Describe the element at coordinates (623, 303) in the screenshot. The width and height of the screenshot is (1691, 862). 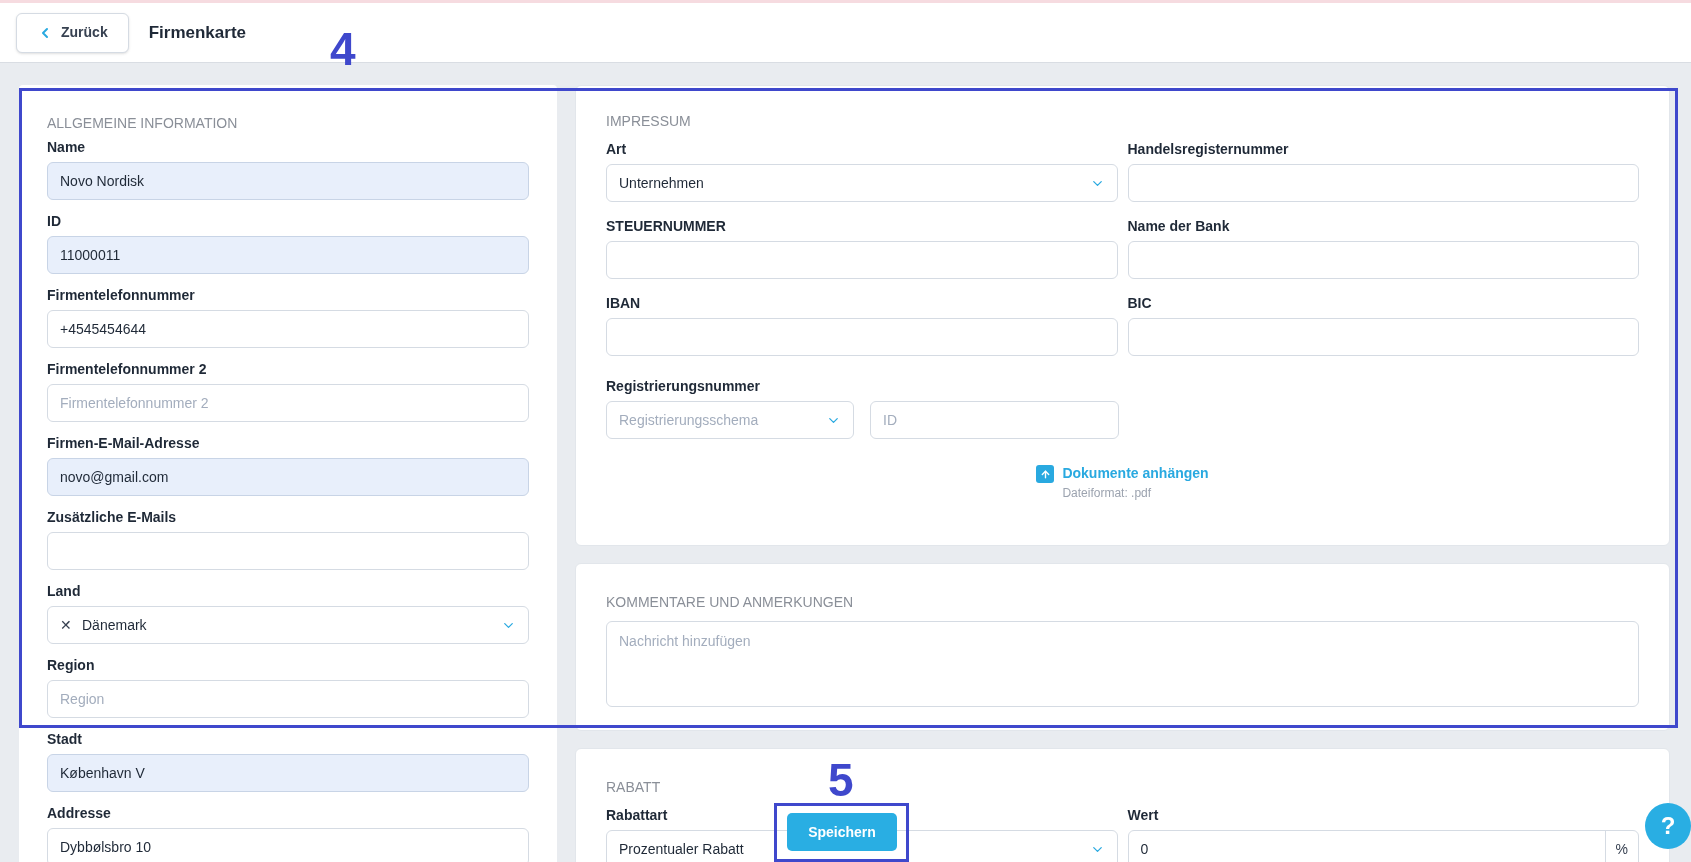
I see `field-label: IBAN` at that location.